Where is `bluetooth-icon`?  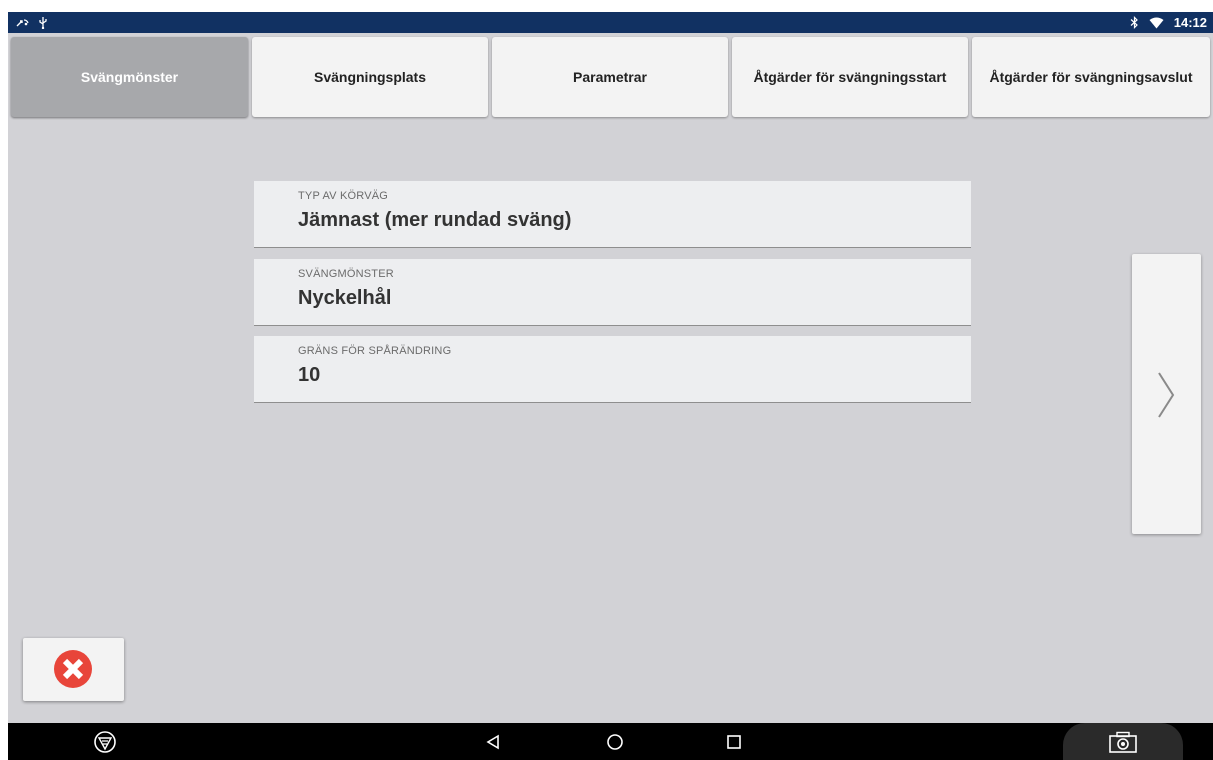
bluetooth-icon is located at coordinates (1134, 22).